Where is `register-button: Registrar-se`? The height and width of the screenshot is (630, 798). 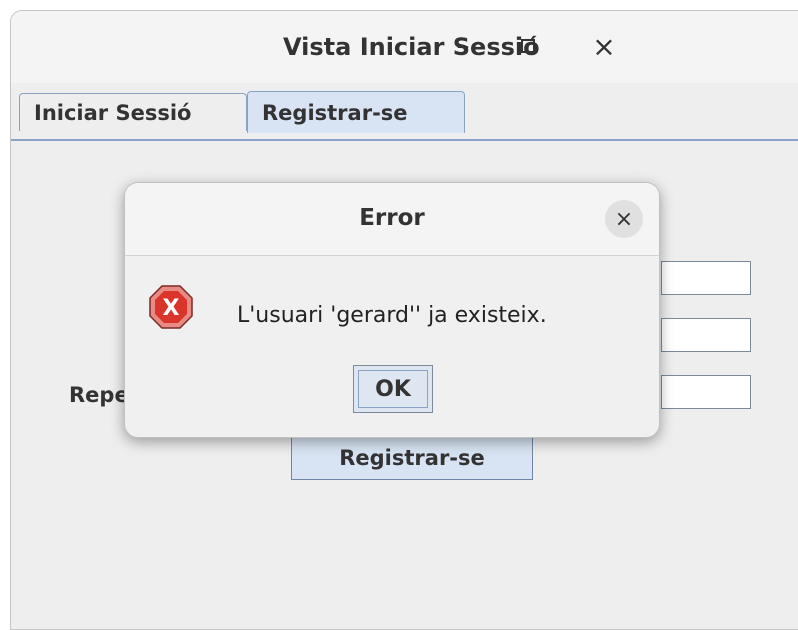
register-button: Registrar-se is located at coordinates (412, 458).